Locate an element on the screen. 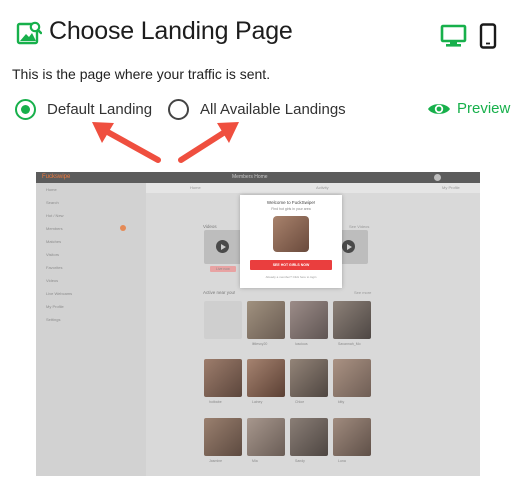 The width and height of the screenshot is (520, 496). preview-member-name: Mia is located at coordinates (255, 461).